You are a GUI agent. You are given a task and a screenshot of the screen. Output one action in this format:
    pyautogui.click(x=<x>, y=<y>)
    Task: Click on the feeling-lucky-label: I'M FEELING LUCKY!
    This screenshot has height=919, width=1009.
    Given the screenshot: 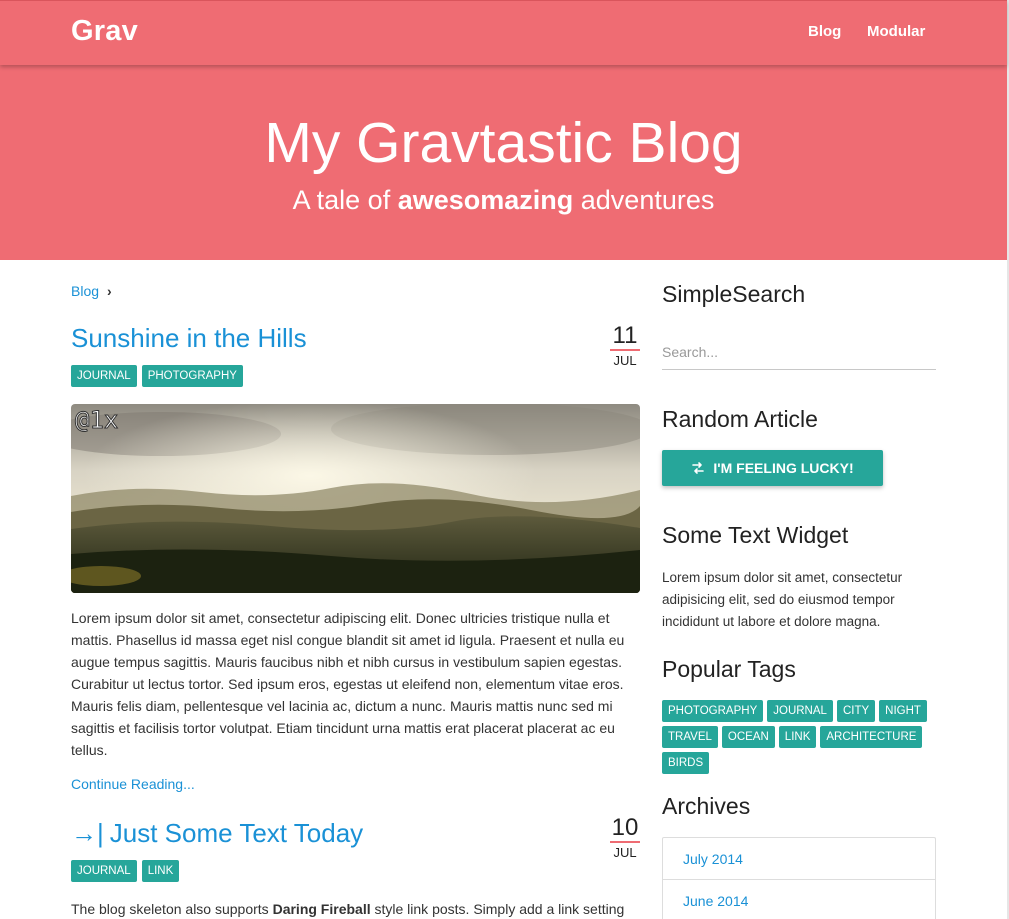 What is the action you would take?
    pyautogui.click(x=783, y=468)
    